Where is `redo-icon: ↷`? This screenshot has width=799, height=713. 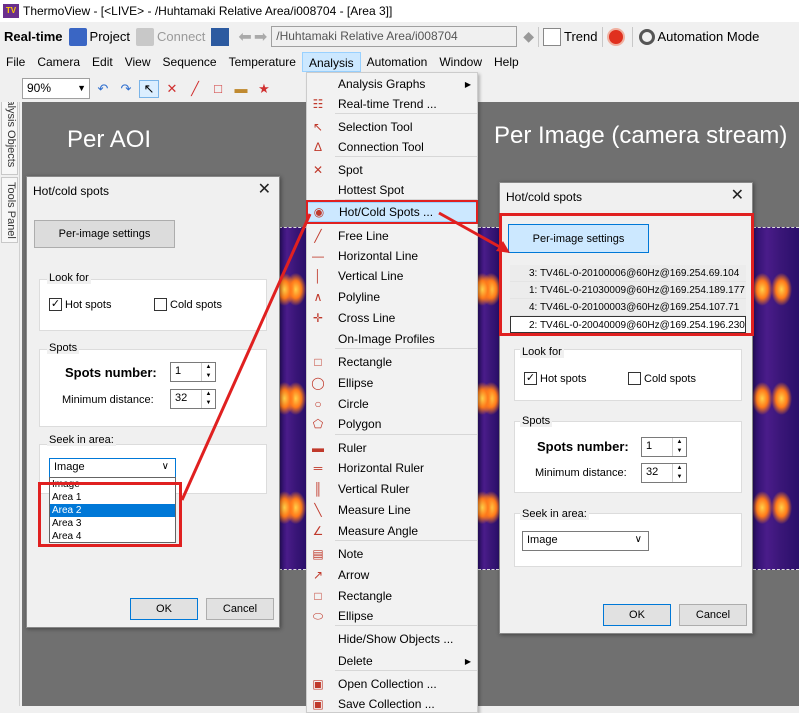
redo-icon: ↷ is located at coordinates (126, 89).